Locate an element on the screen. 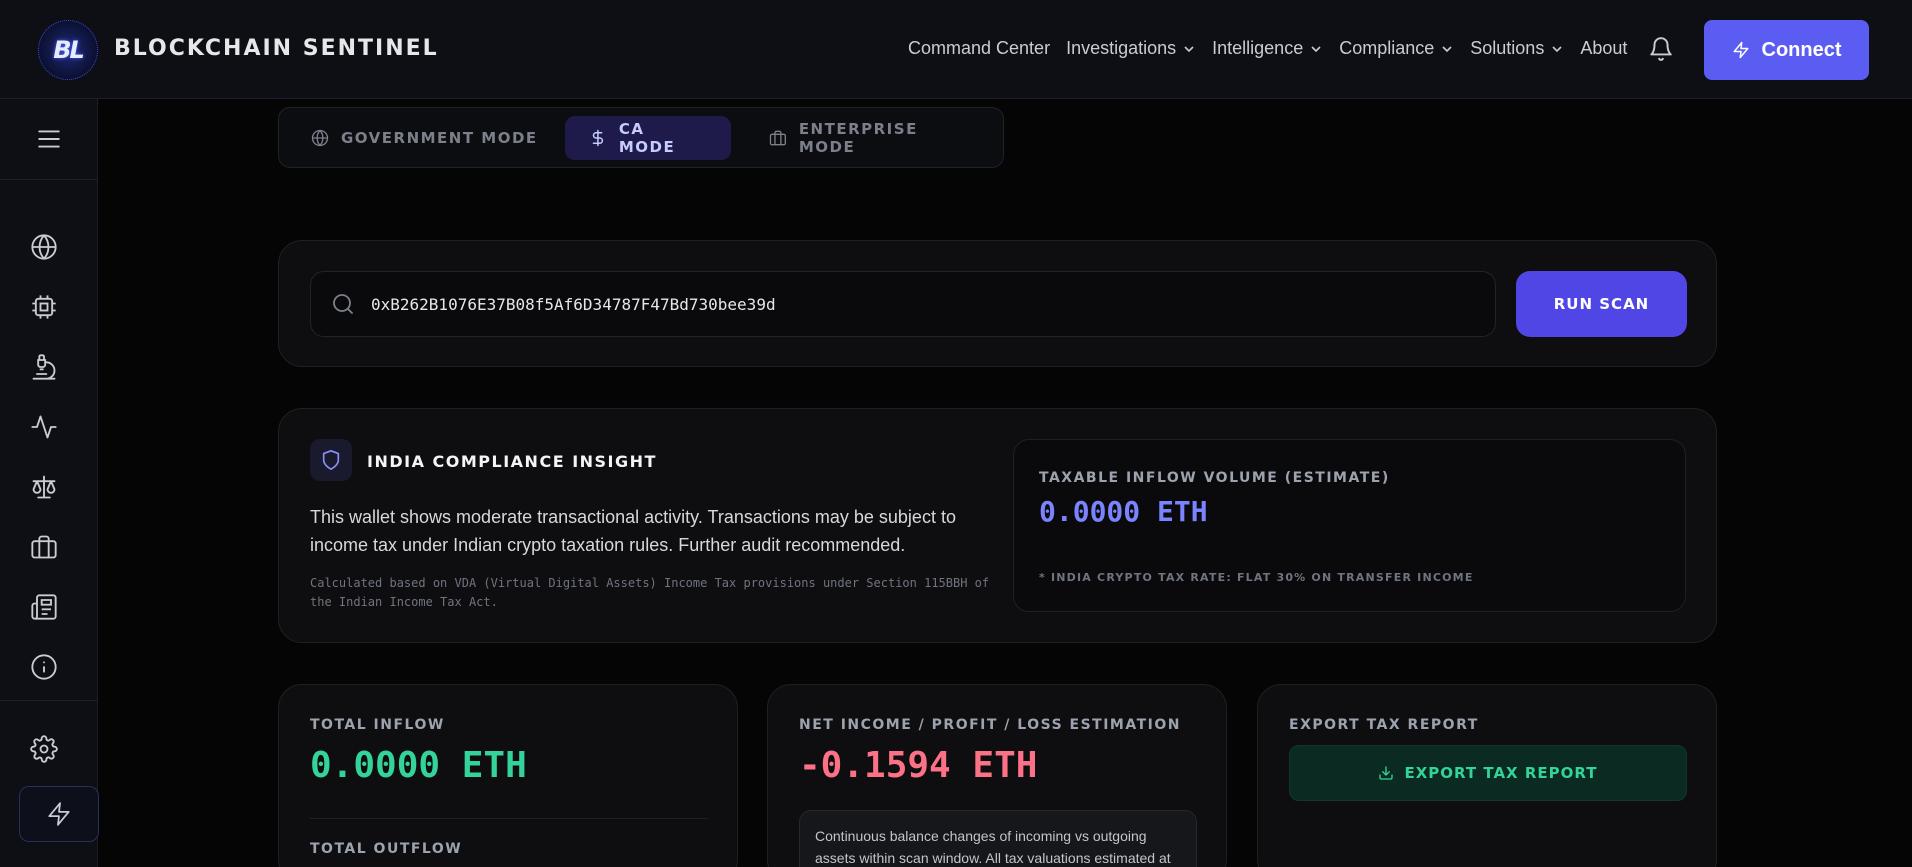  brand-name: BLOCKCHAIN SENTINEL is located at coordinates (276, 48).